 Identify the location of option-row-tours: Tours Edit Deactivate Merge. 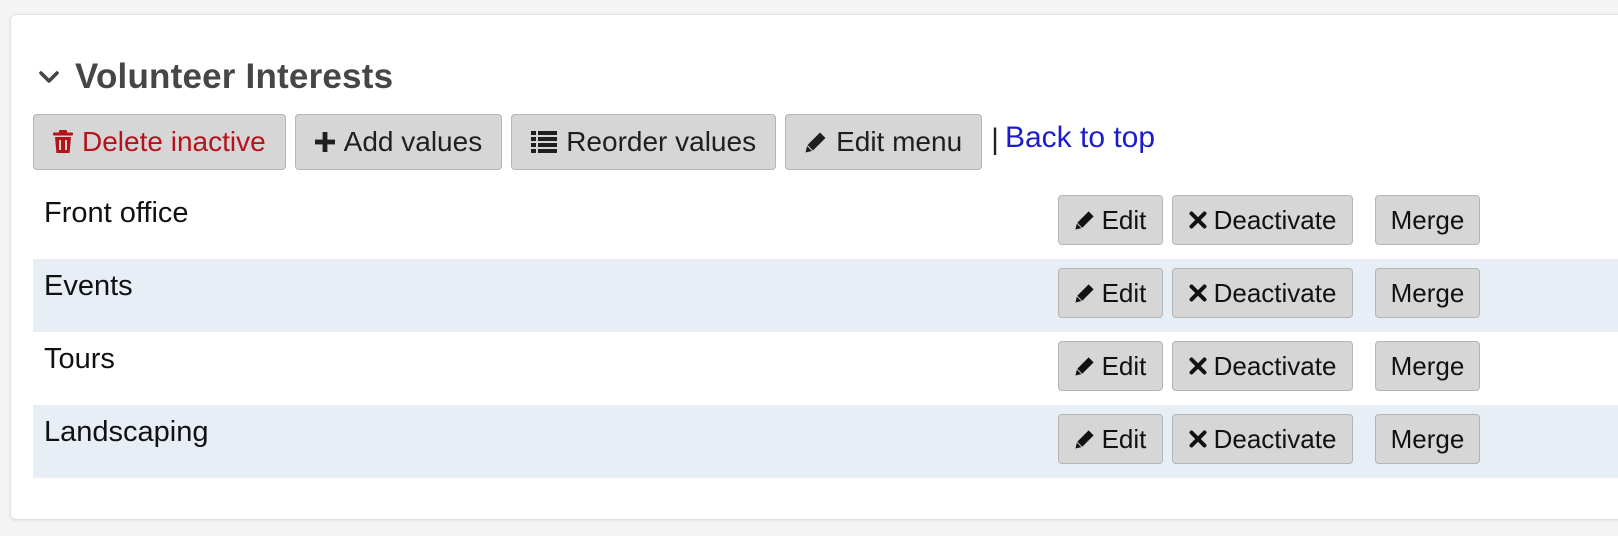
(825, 368).